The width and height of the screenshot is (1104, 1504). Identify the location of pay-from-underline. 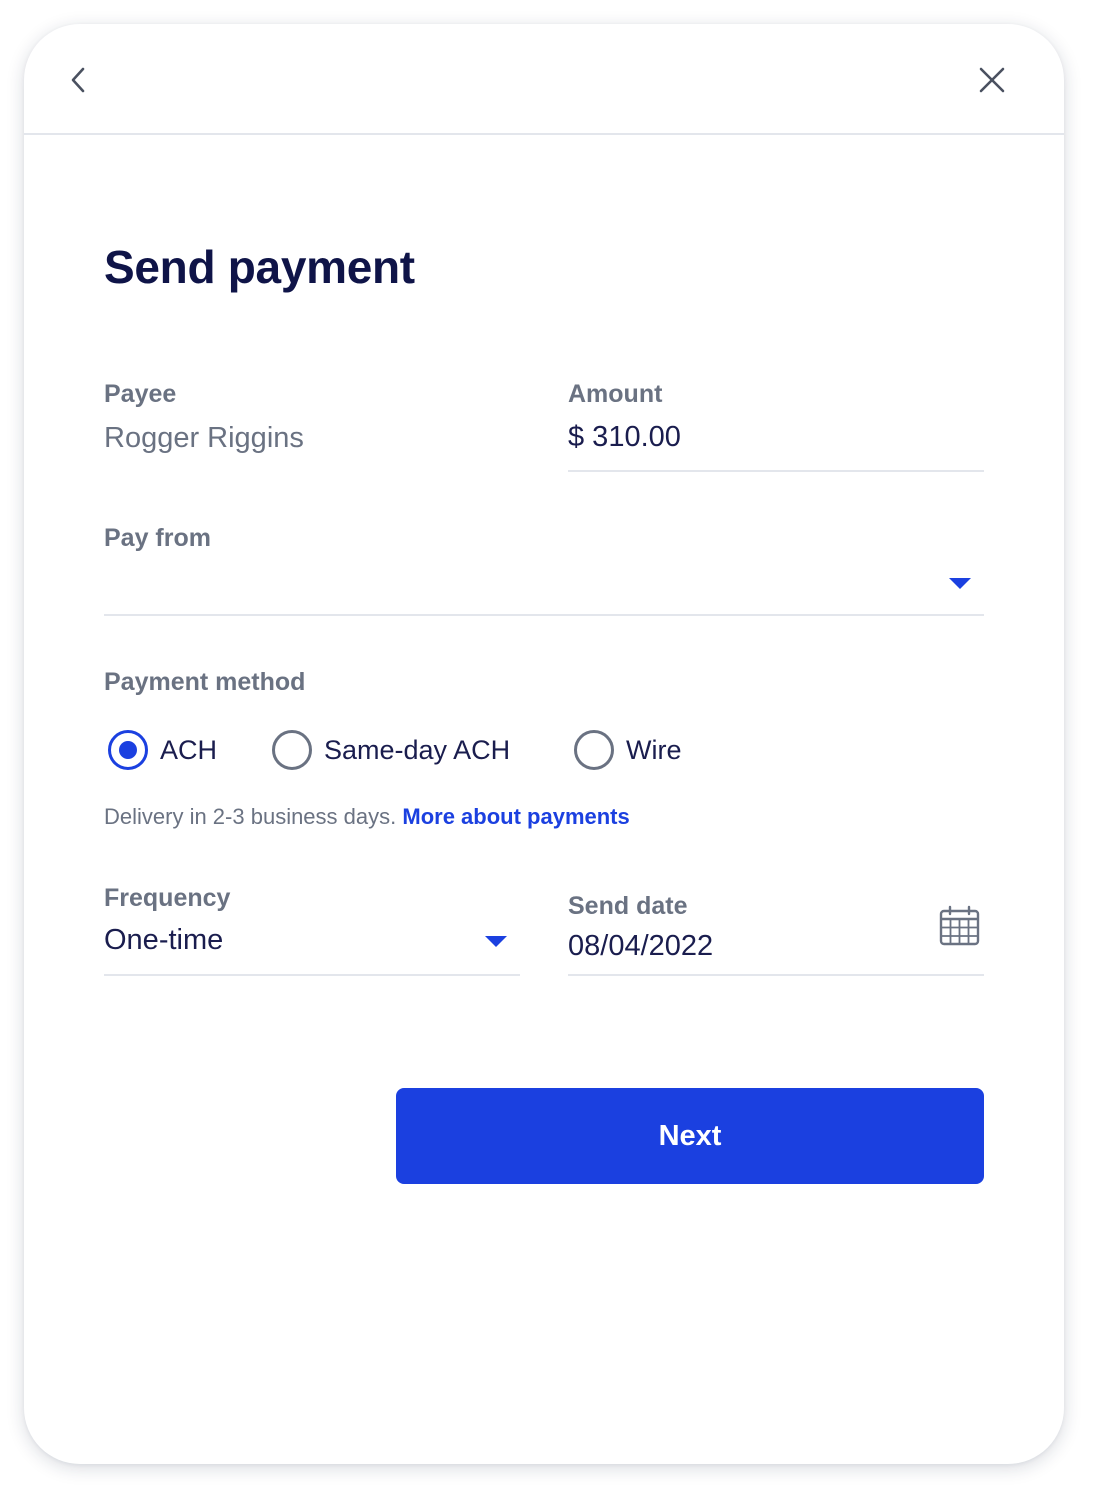
(544, 615).